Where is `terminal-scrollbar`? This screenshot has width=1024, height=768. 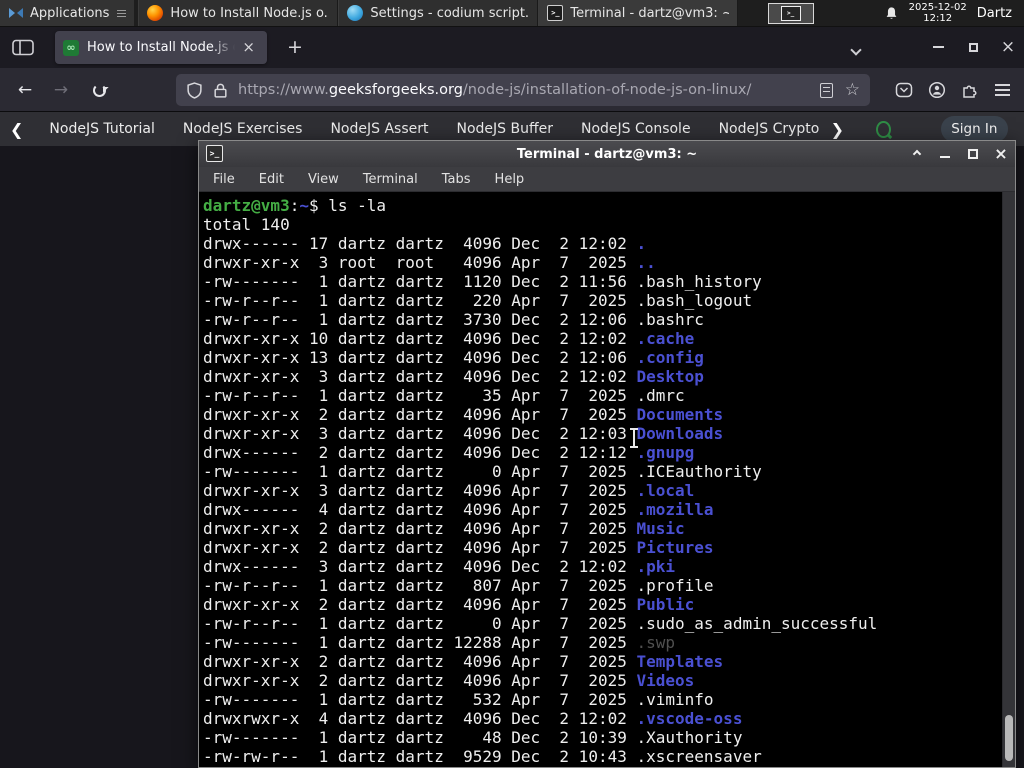 terminal-scrollbar is located at coordinates (1008, 479).